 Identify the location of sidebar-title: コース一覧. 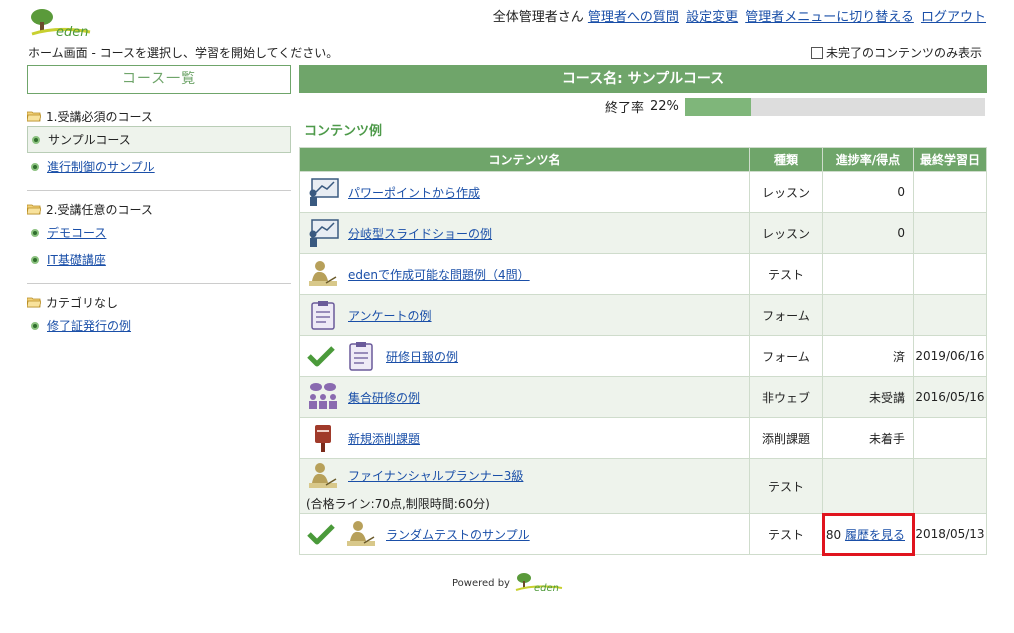
(159, 79).